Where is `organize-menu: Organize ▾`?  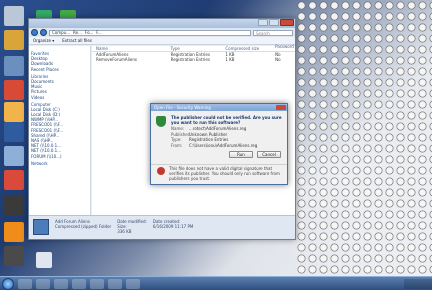
organize-menu: Organize ▾ is located at coordinates (43, 40).